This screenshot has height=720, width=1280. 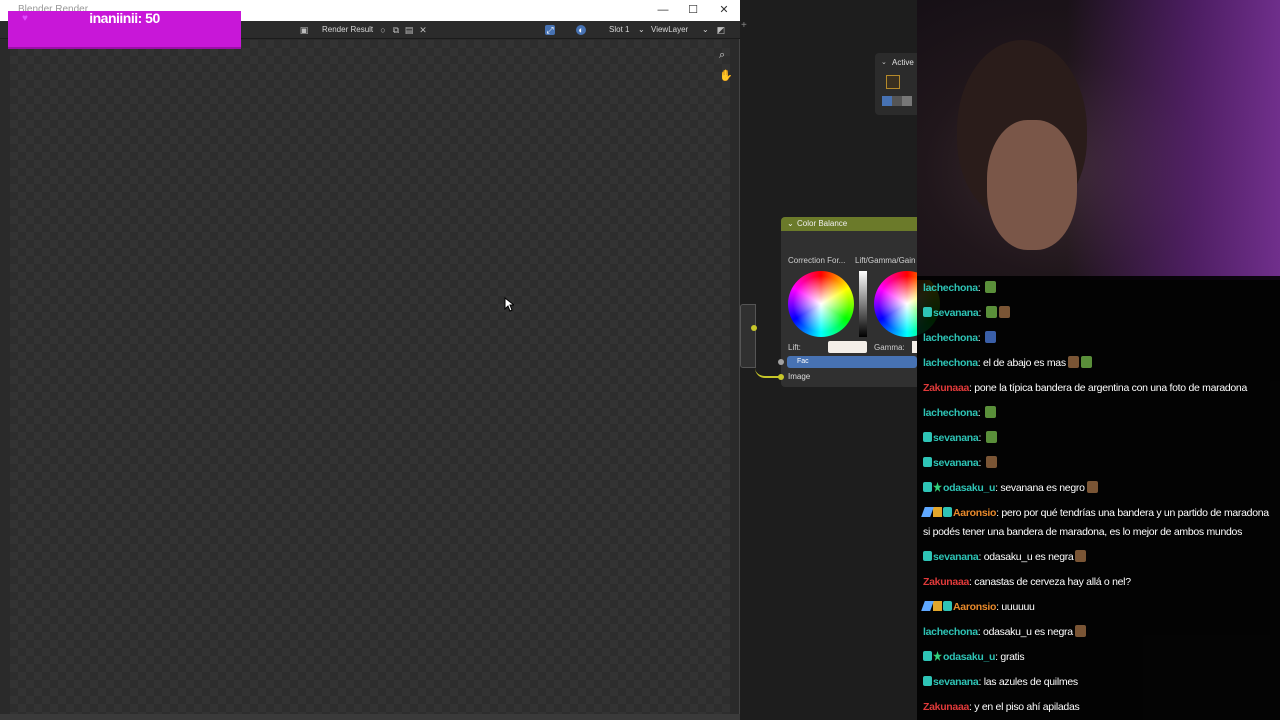 What do you see at coordinates (423, 30) in the screenshot?
I see `unlink-image-icon: ✕` at bounding box center [423, 30].